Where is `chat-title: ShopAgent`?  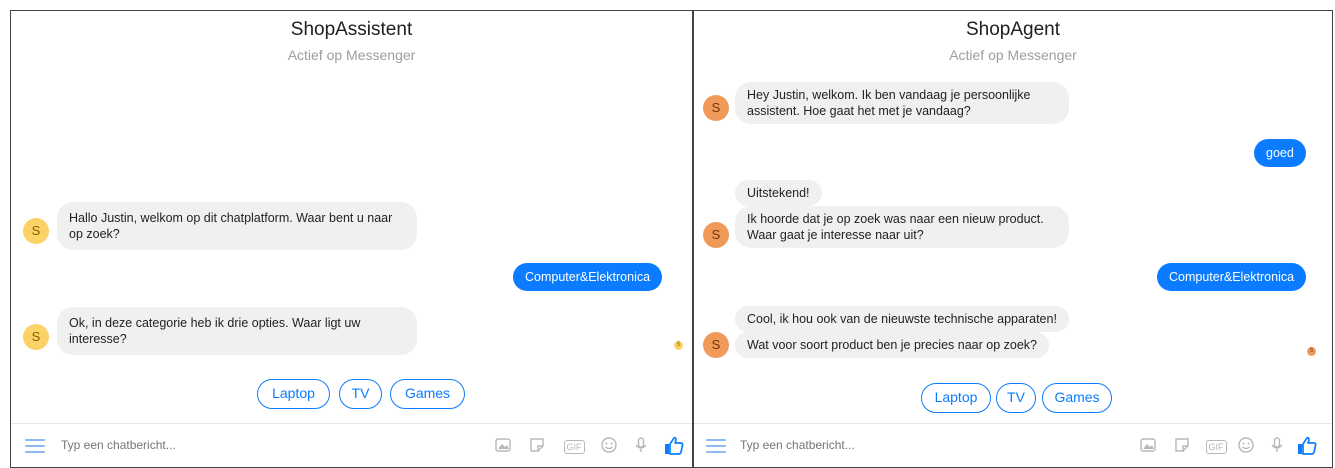
chat-title: ShopAgent is located at coordinates (1013, 29).